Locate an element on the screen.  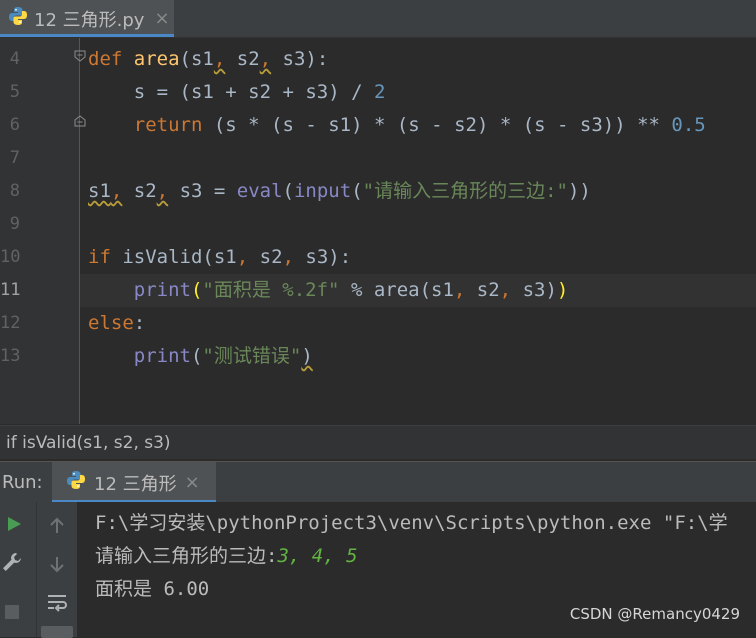
soft-wrap-icon is located at coordinates (57, 603).